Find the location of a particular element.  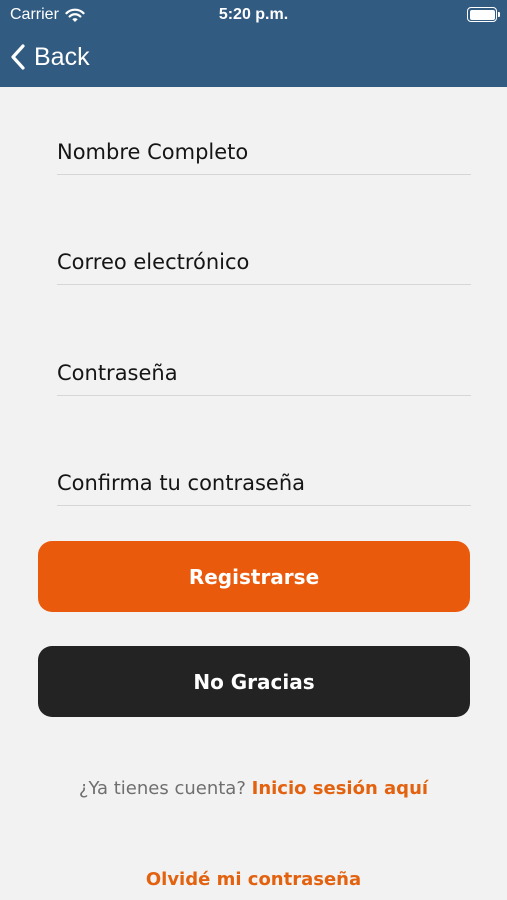

status-time: 5:20 p.m. is located at coordinates (253, 14).